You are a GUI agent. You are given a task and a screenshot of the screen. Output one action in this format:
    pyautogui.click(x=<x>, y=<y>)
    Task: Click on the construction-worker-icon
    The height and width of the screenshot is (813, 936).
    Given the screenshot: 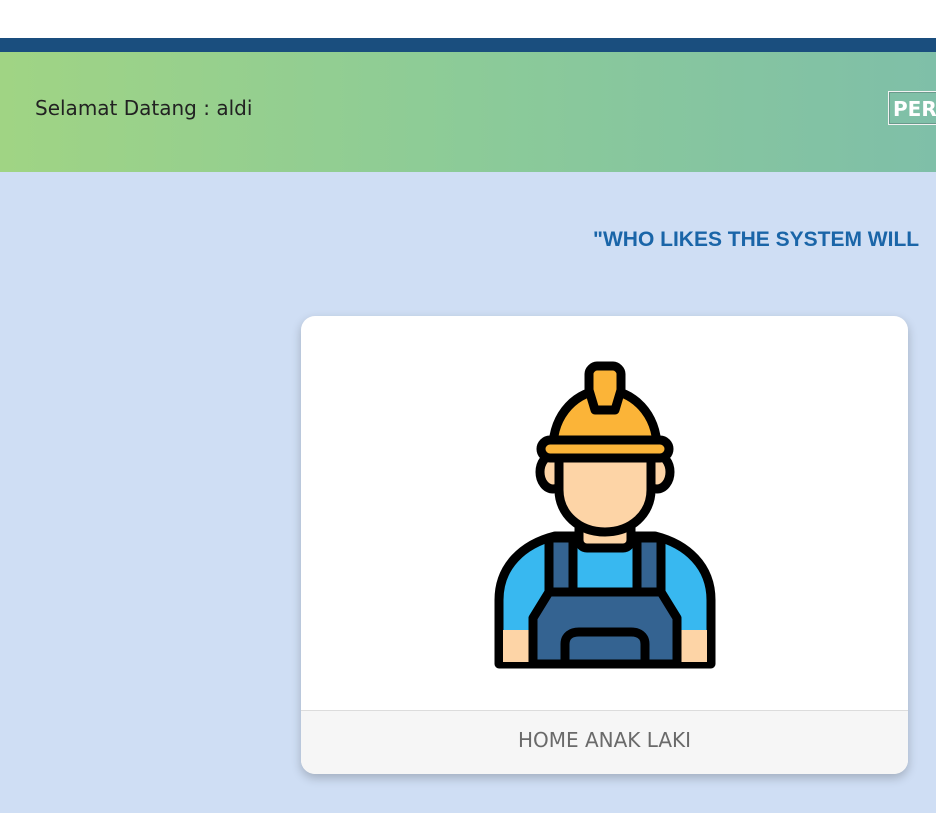 What is the action you would take?
    pyautogui.click(x=605, y=515)
    